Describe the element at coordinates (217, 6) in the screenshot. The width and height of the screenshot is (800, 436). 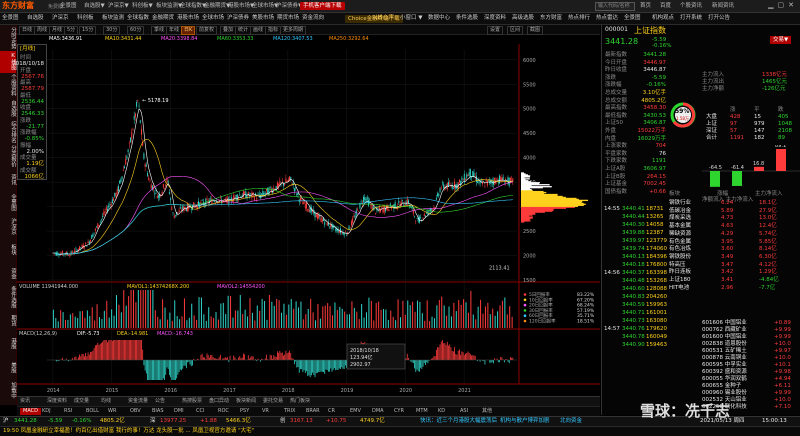
I see `title-menu-6: 金融期货▼` at that location.